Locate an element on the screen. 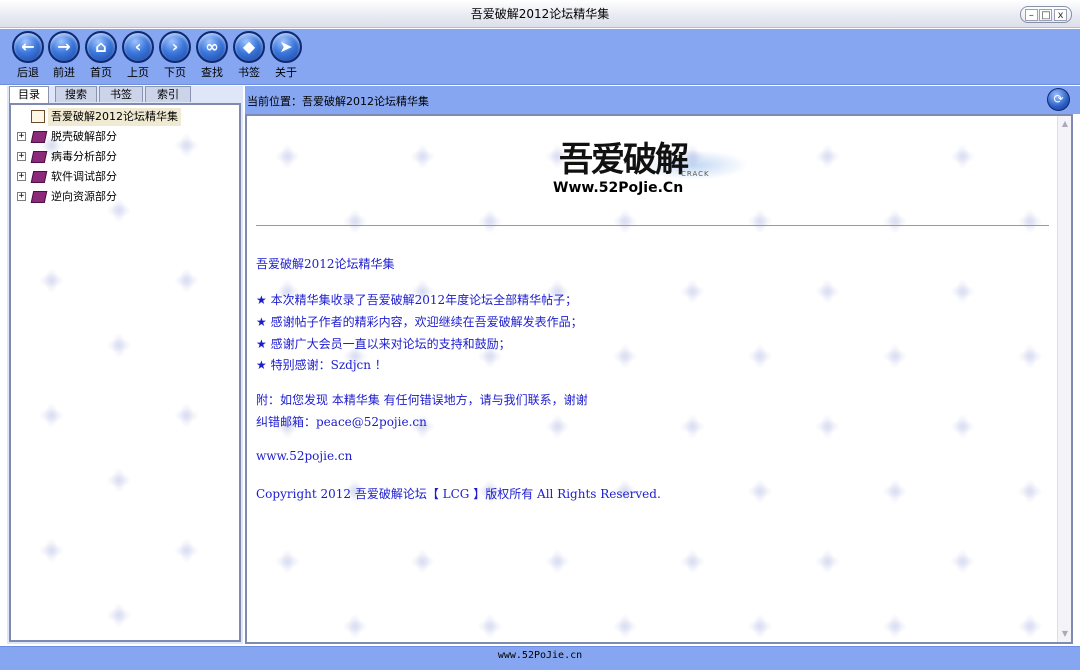 The height and width of the screenshot is (670, 1080). site-logo: 吾爱破解 CRACK Www.52PoJie.Cn is located at coordinates (654, 165).